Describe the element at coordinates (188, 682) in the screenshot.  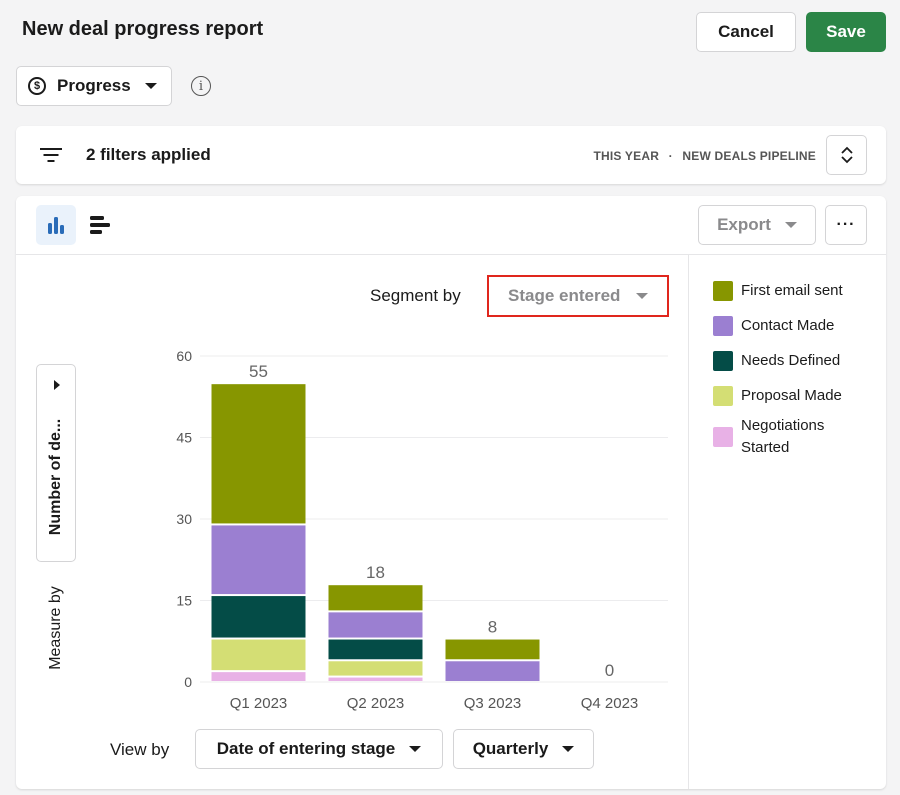
I see `y-tick-label: 0` at that location.